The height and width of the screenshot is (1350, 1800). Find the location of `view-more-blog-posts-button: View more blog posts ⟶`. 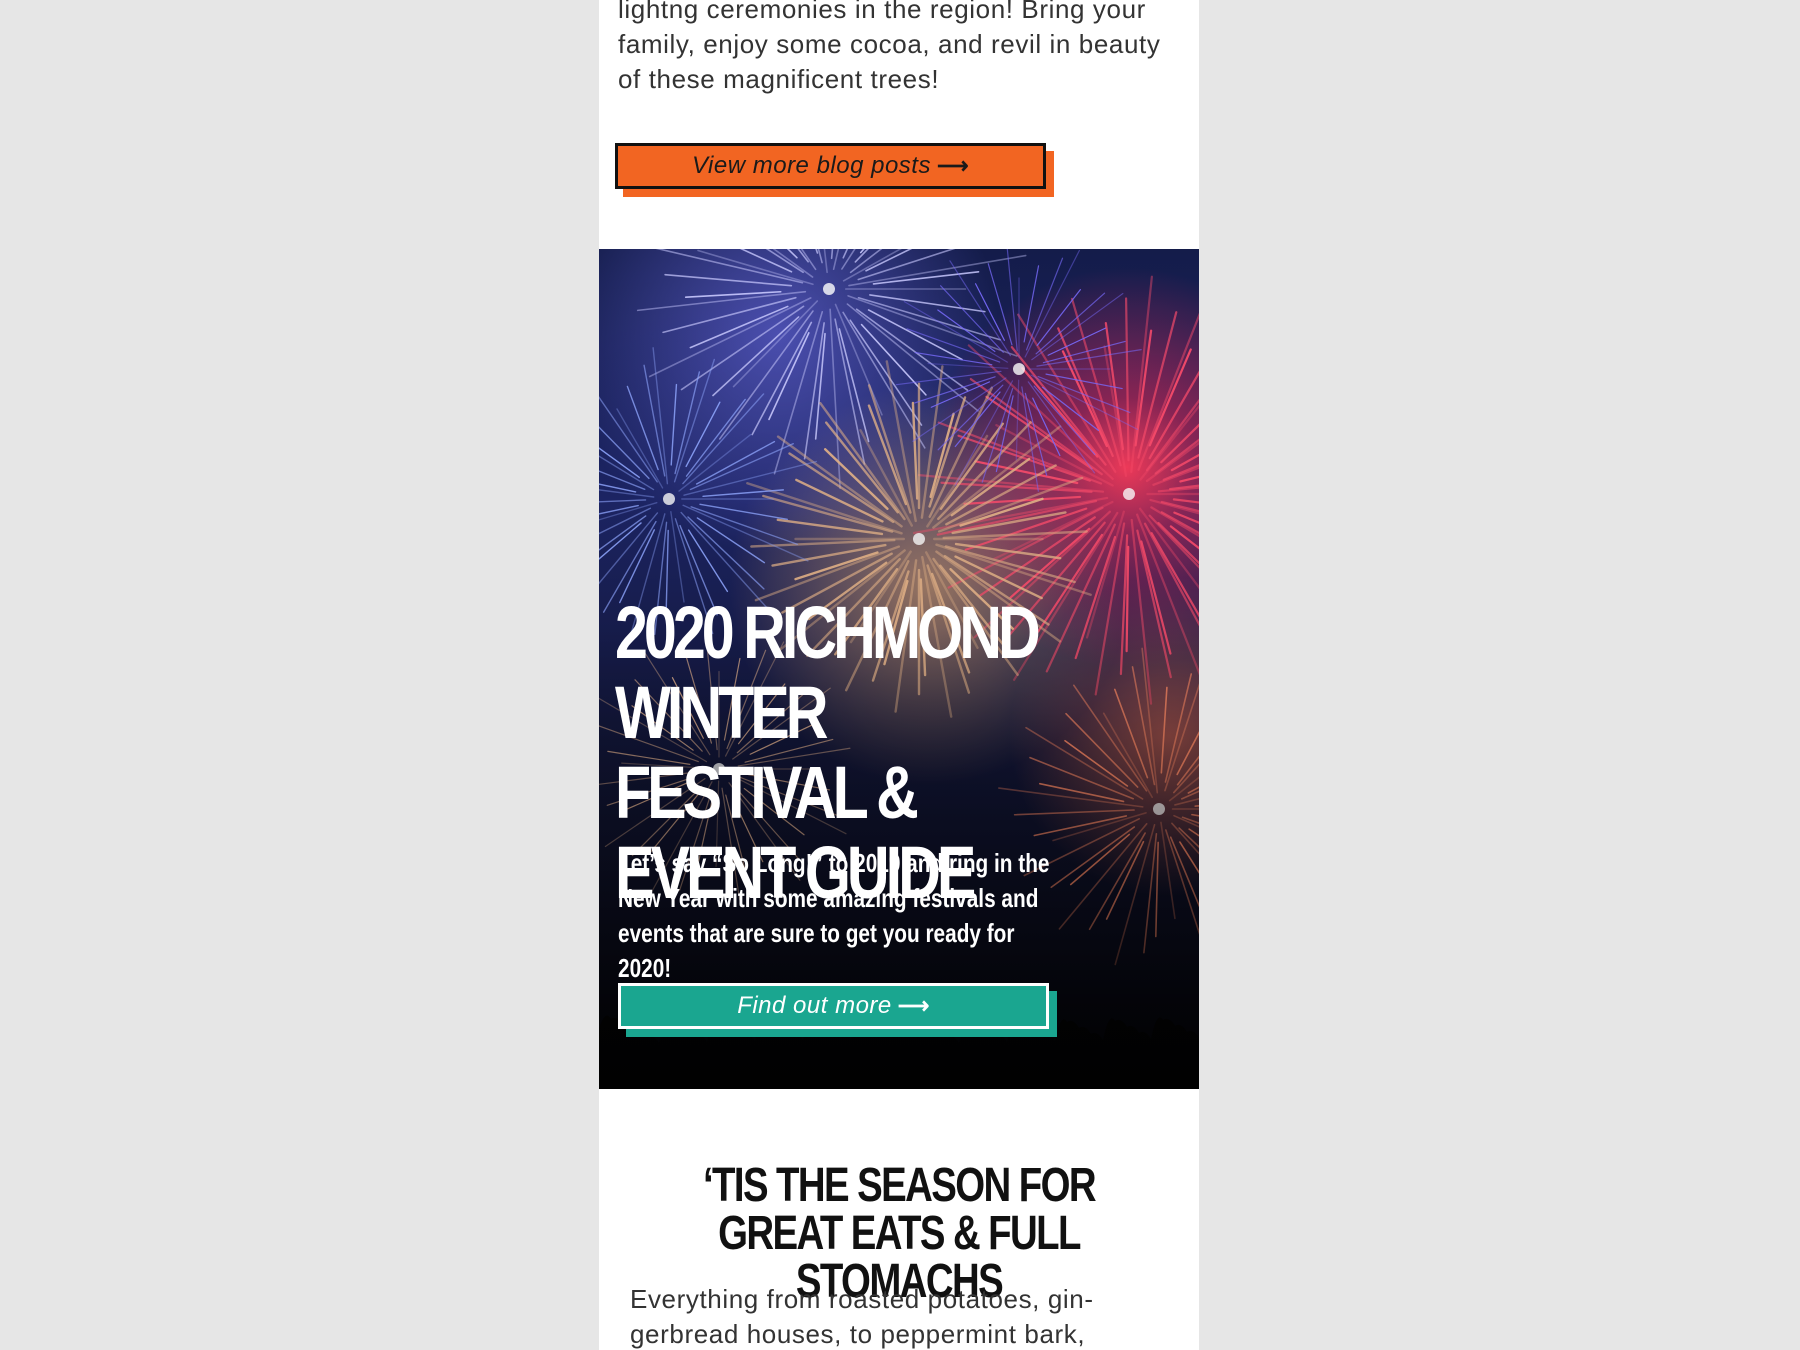

view-more-blog-posts-button: View more blog posts ⟶ is located at coordinates (834, 170).